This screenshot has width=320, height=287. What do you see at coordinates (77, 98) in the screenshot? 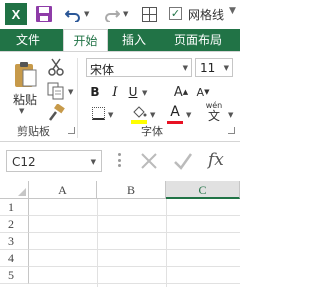
I see `group-divider` at bounding box center [77, 98].